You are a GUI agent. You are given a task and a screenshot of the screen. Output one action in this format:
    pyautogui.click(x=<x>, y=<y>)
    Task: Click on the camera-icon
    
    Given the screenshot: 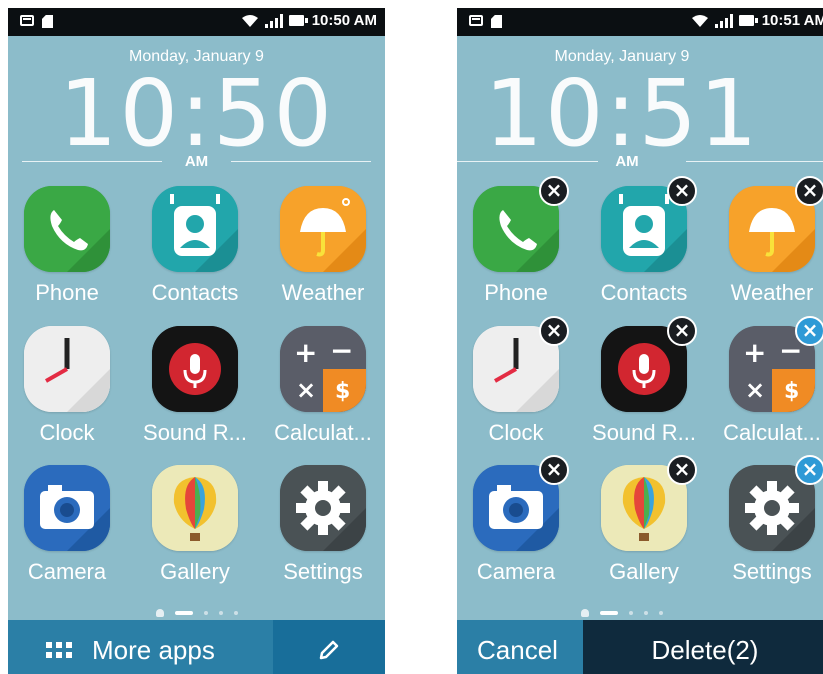 What is the action you would take?
    pyautogui.click(x=67, y=508)
    